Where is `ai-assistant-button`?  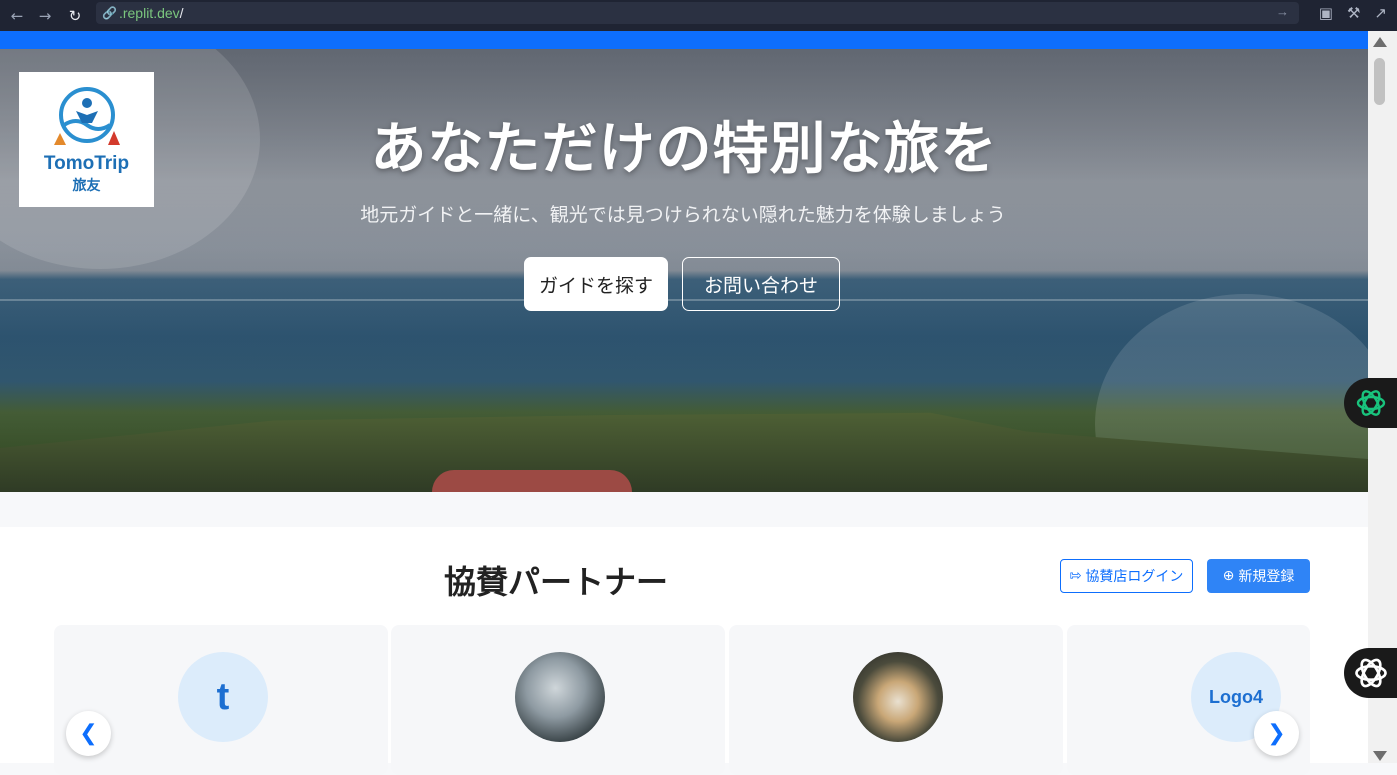
ai-assistant-button is located at coordinates (1370, 403).